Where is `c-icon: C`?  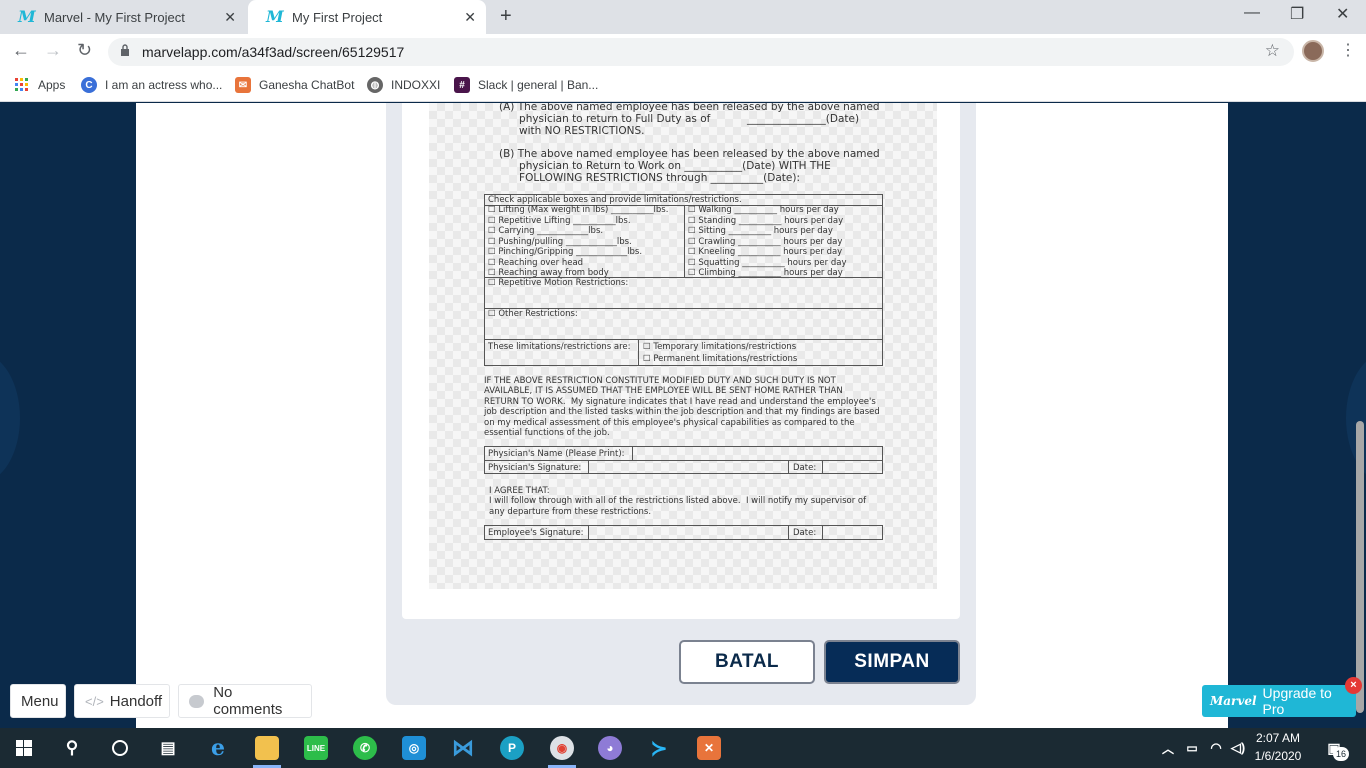
c-icon: C is located at coordinates (89, 85).